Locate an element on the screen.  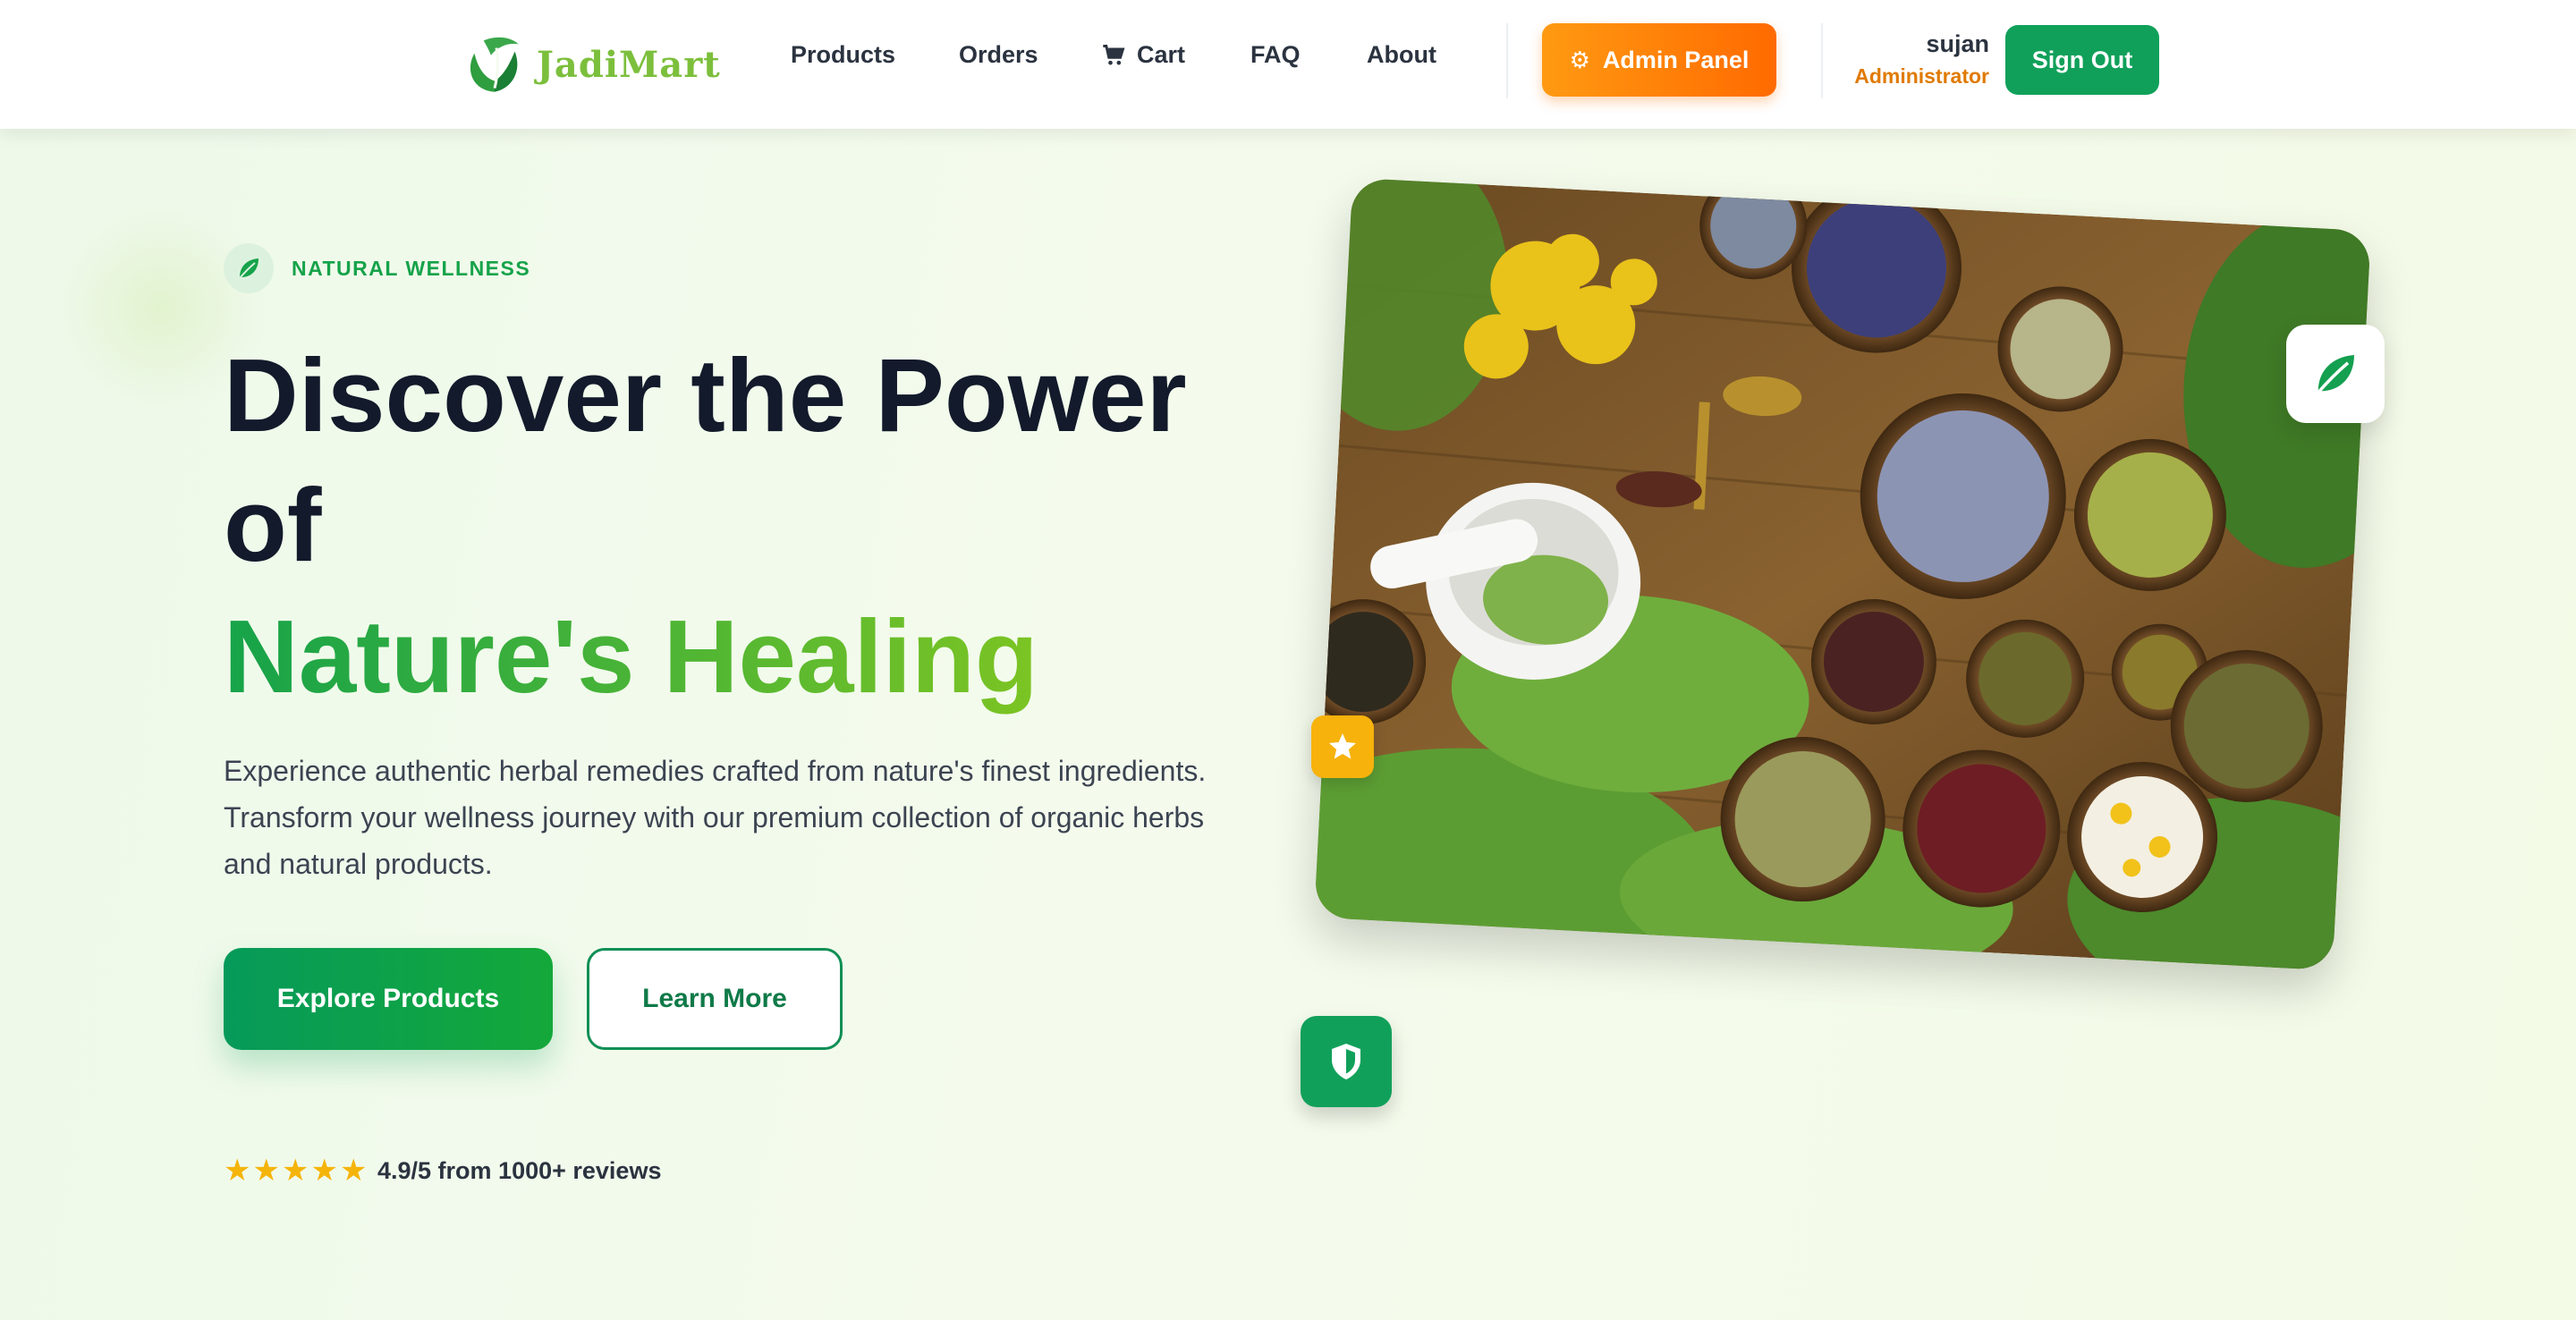
admin-panel-button: ⚙ Admin Panel is located at coordinates (1659, 60).